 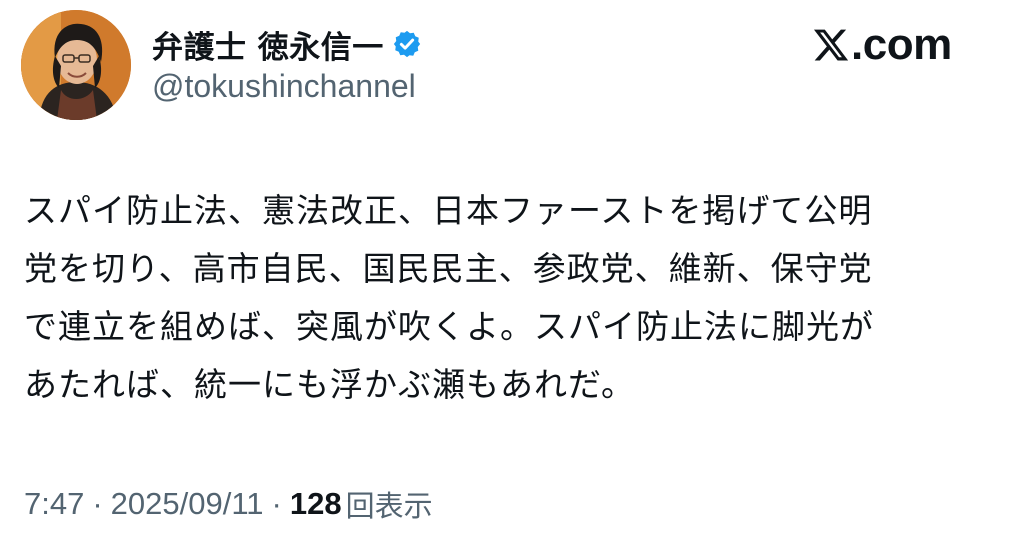 I want to click on views-label: 回表示, so click(x=389, y=506).